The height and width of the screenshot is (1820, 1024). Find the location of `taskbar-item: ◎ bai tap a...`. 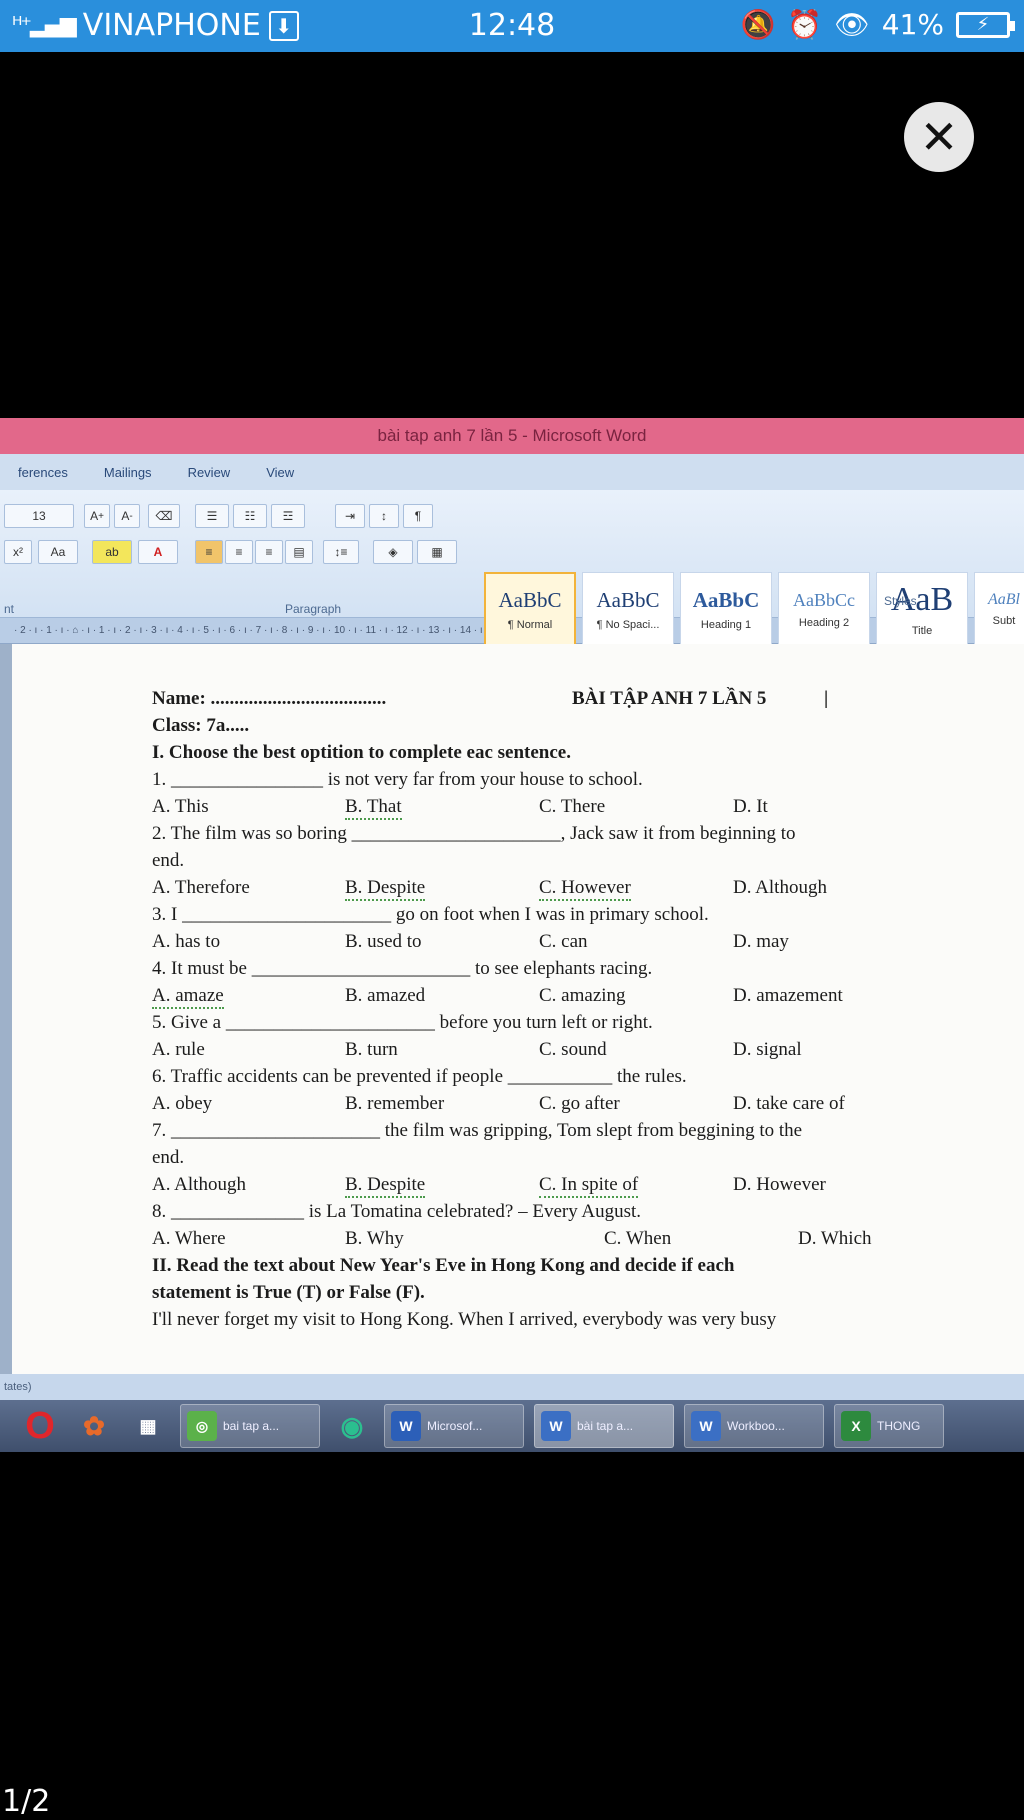

taskbar-item: ◎ bai tap a... is located at coordinates (250, 1426).